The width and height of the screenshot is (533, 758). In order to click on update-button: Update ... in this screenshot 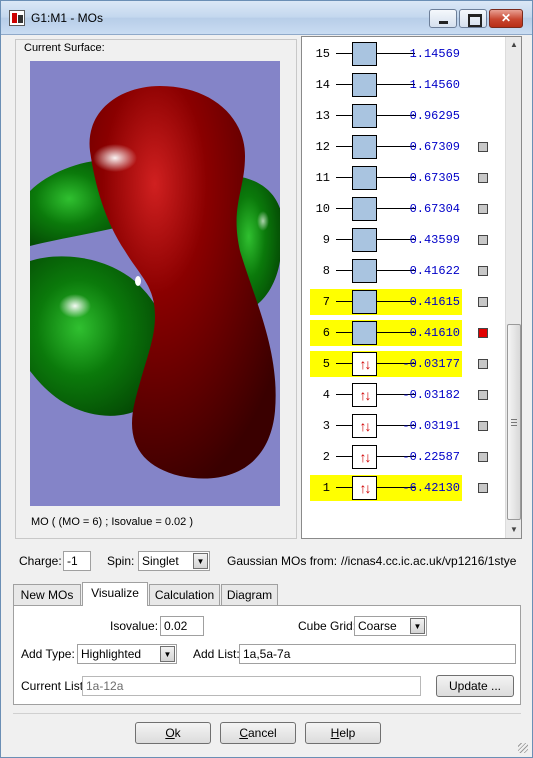, I will do `click(475, 686)`.